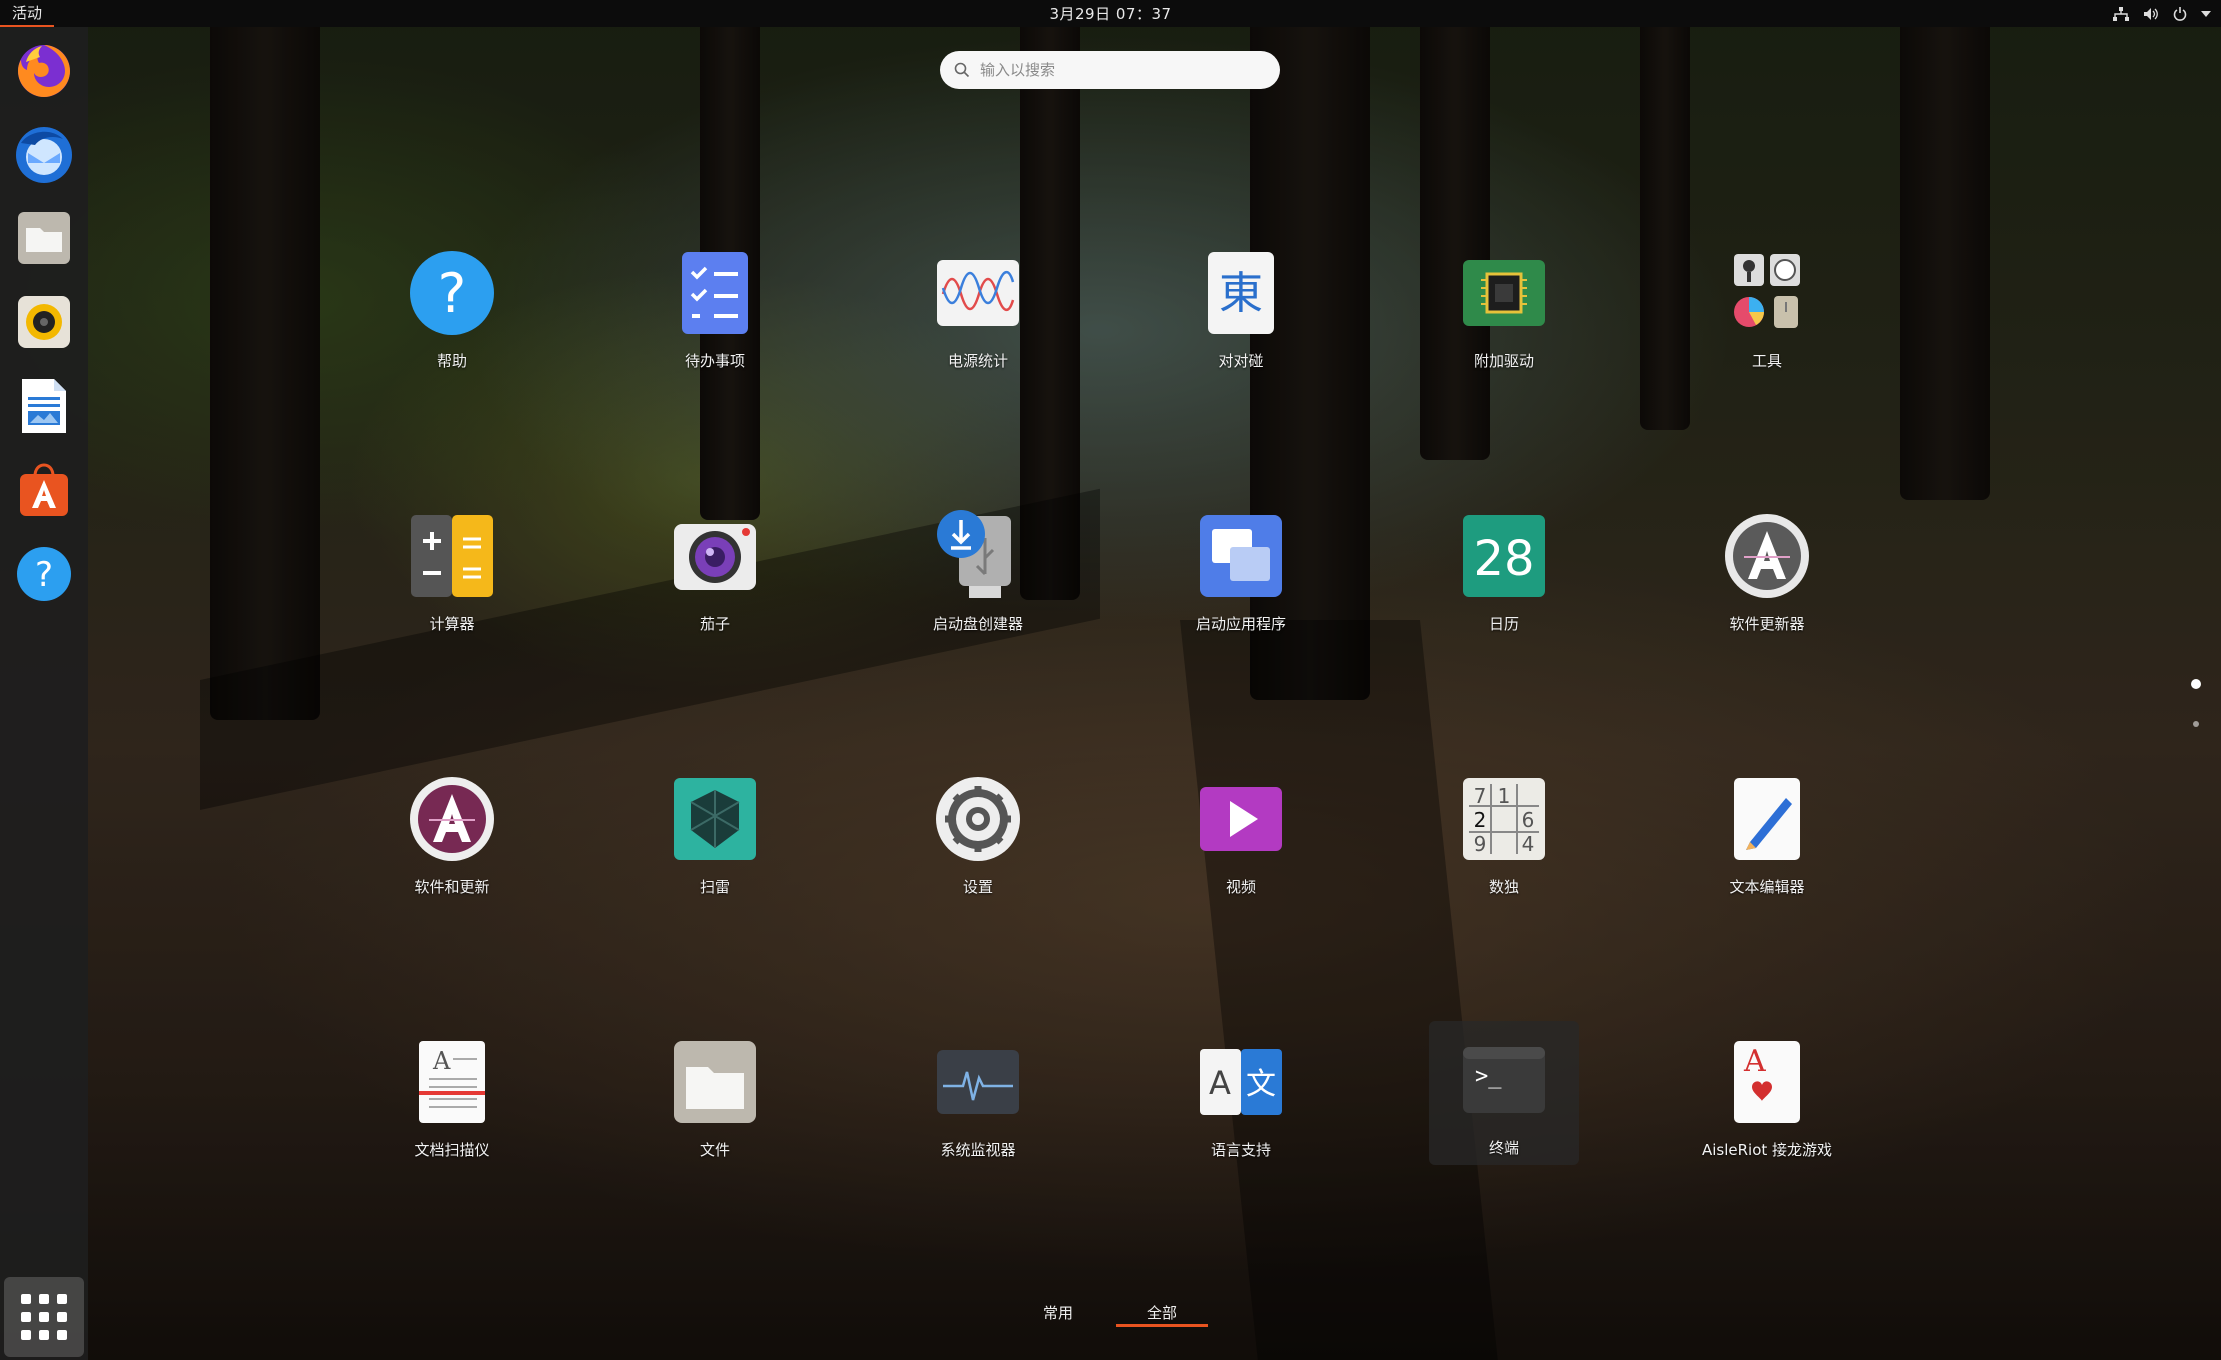 Image resolution: width=2221 pixels, height=1360 pixels. Describe the element at coordinates (1480, 796) in the screenshot. I see `svg-text: 7` at that location.